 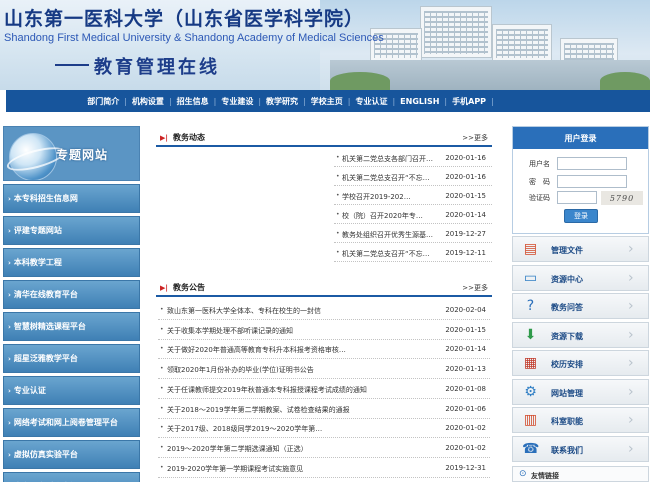 What do you see at coordinates (371, 101) in the screenshot?
I see `nav-item-6: 专业认证` at bounding box center [371, 101].